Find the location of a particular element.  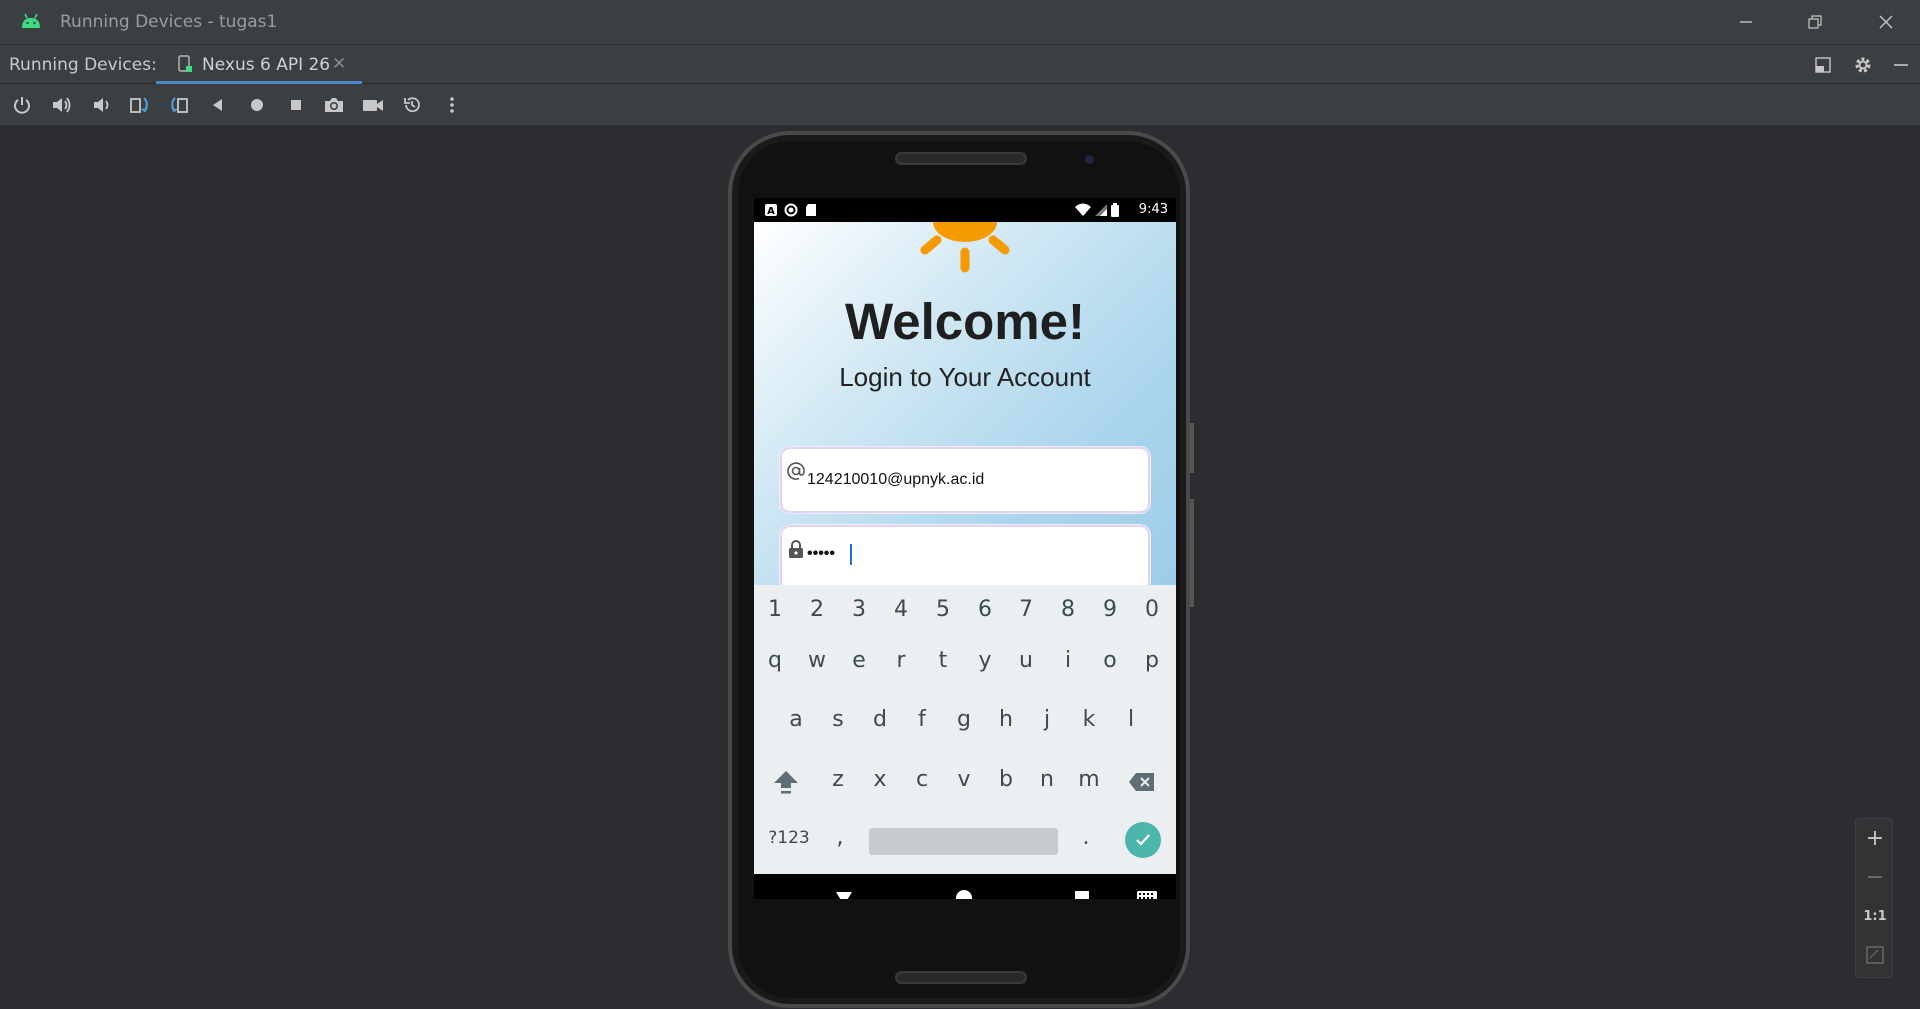

key-p: p is located at coordinates (1152, 660).